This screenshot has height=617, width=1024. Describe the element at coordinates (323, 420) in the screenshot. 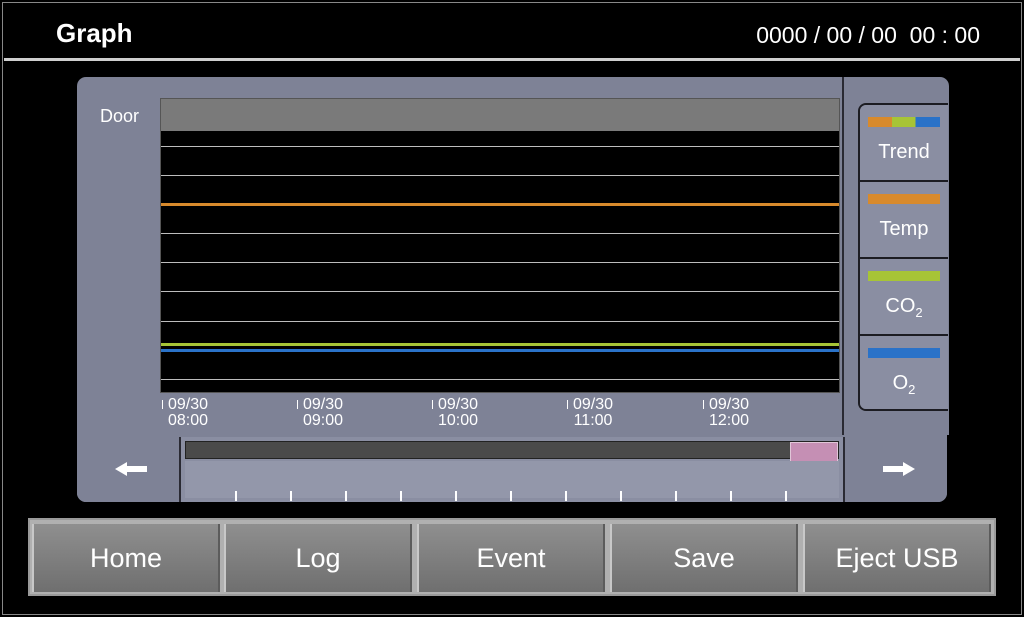

I see `x-tick-time: 09:00` at that location.